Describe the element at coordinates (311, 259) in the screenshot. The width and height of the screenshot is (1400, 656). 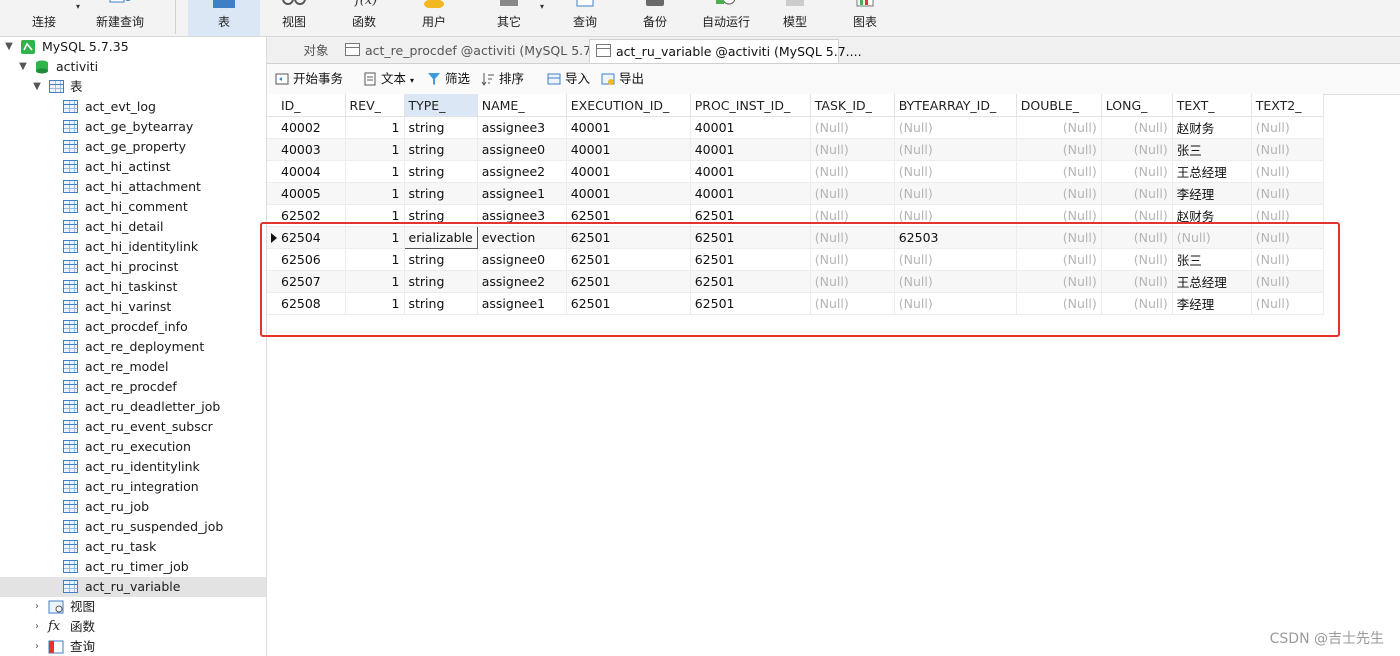
I see `table-cell: 62506` at that location.